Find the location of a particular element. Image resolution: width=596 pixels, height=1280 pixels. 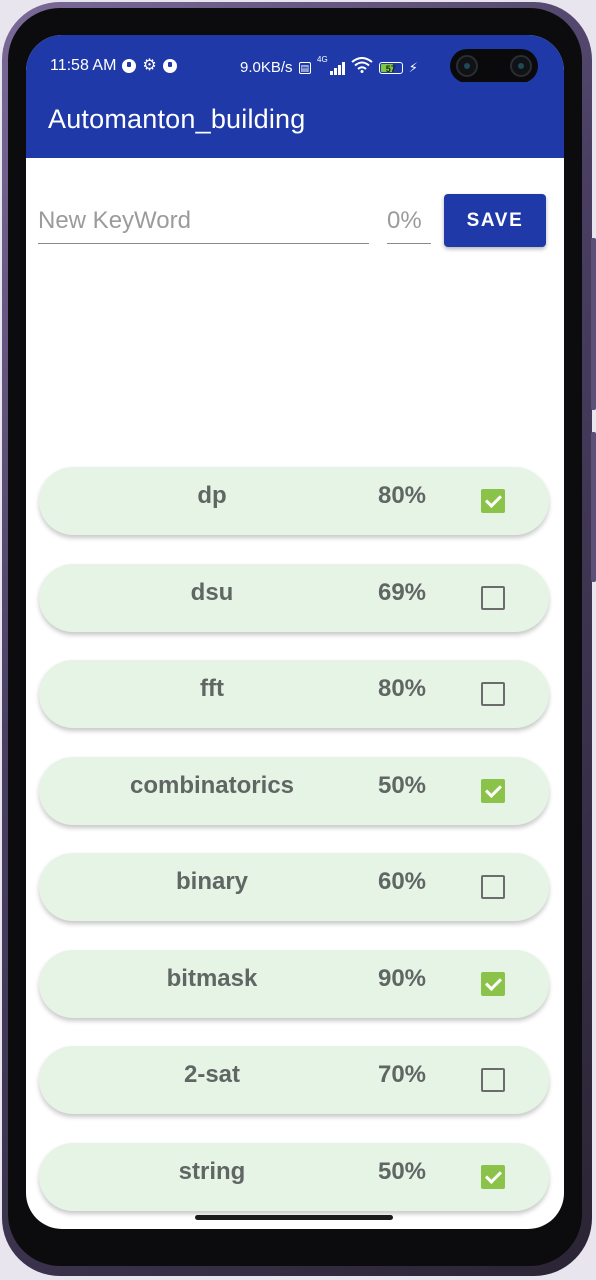

status-time: 11:58 AM is located at coordinates (83, 65).